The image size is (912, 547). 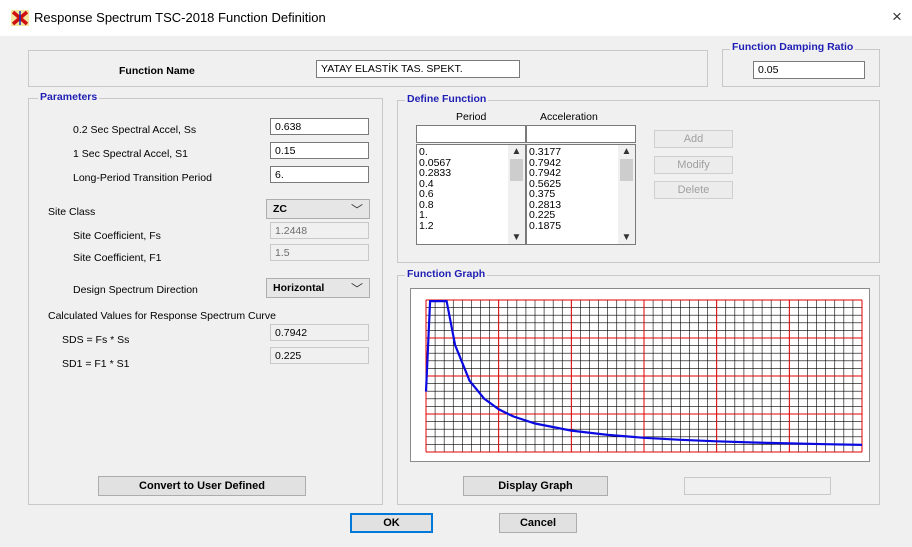 I want to click on direction-value: Horizontal, so click(x=299, y=288).